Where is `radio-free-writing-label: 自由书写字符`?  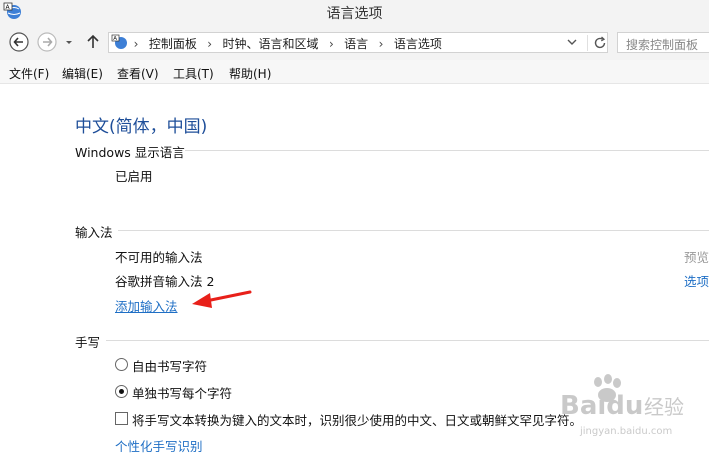
radio-free-writing-label: 自由书写字符 is located at coordinates (170, 366).